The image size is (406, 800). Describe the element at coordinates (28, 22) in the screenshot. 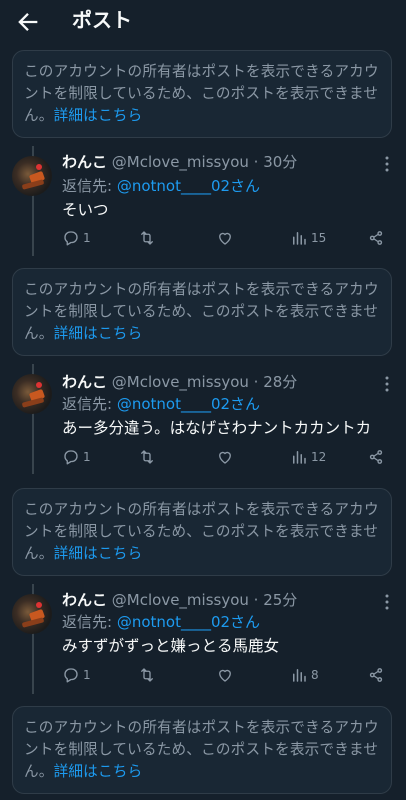

I see `back-arrow-icon` at that location.